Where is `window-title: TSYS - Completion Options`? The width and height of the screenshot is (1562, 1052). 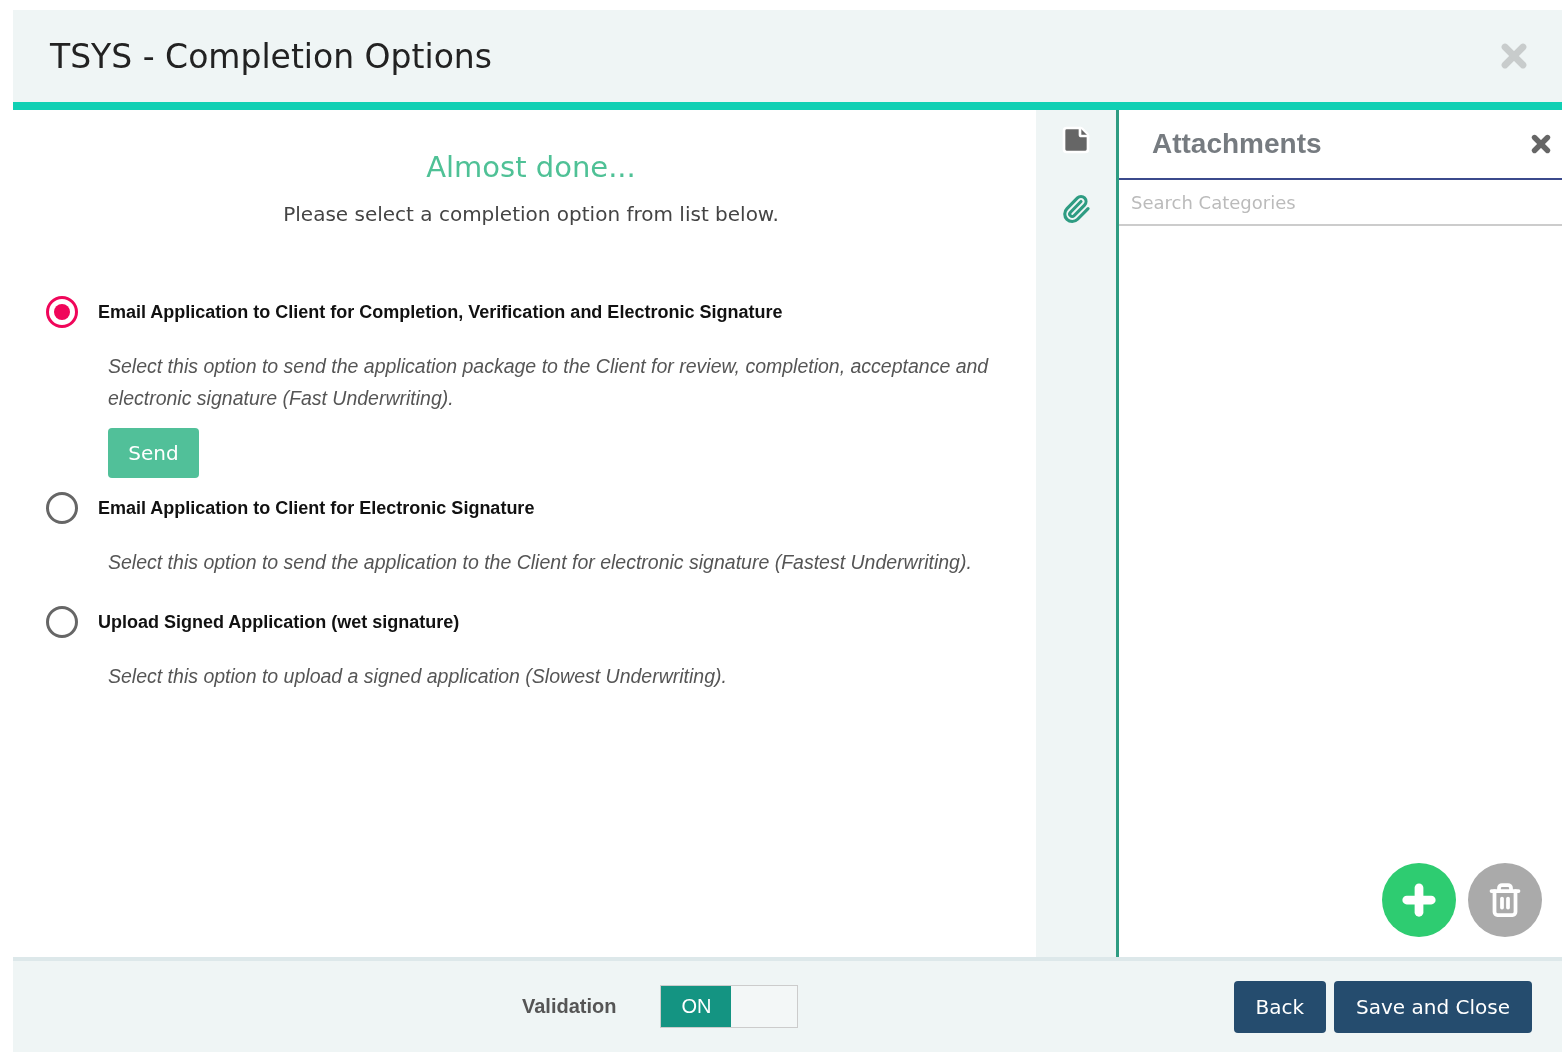 window-title: TSYS - Completion Options is located at coordinates (271, 56).